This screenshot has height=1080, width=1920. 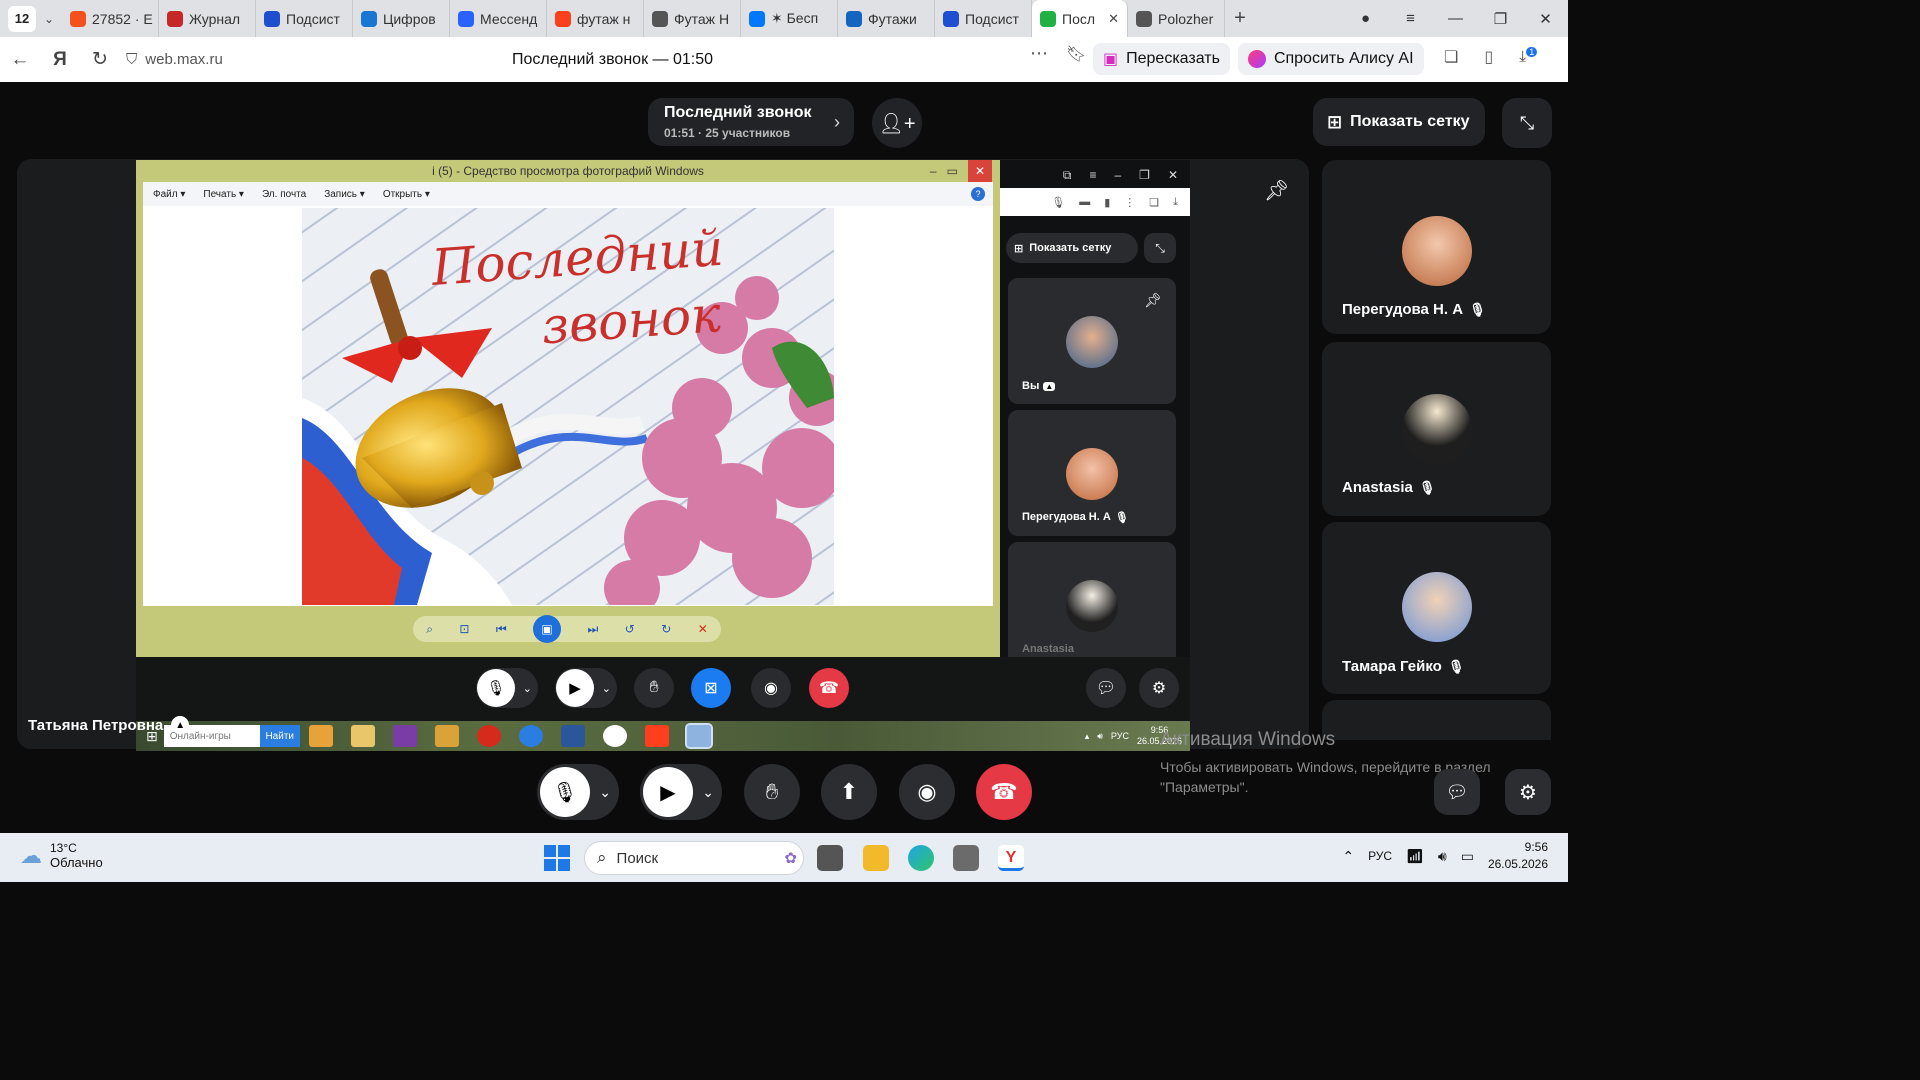 I want to click on pv-minimize-icon: –, so click(x=933, y=171).